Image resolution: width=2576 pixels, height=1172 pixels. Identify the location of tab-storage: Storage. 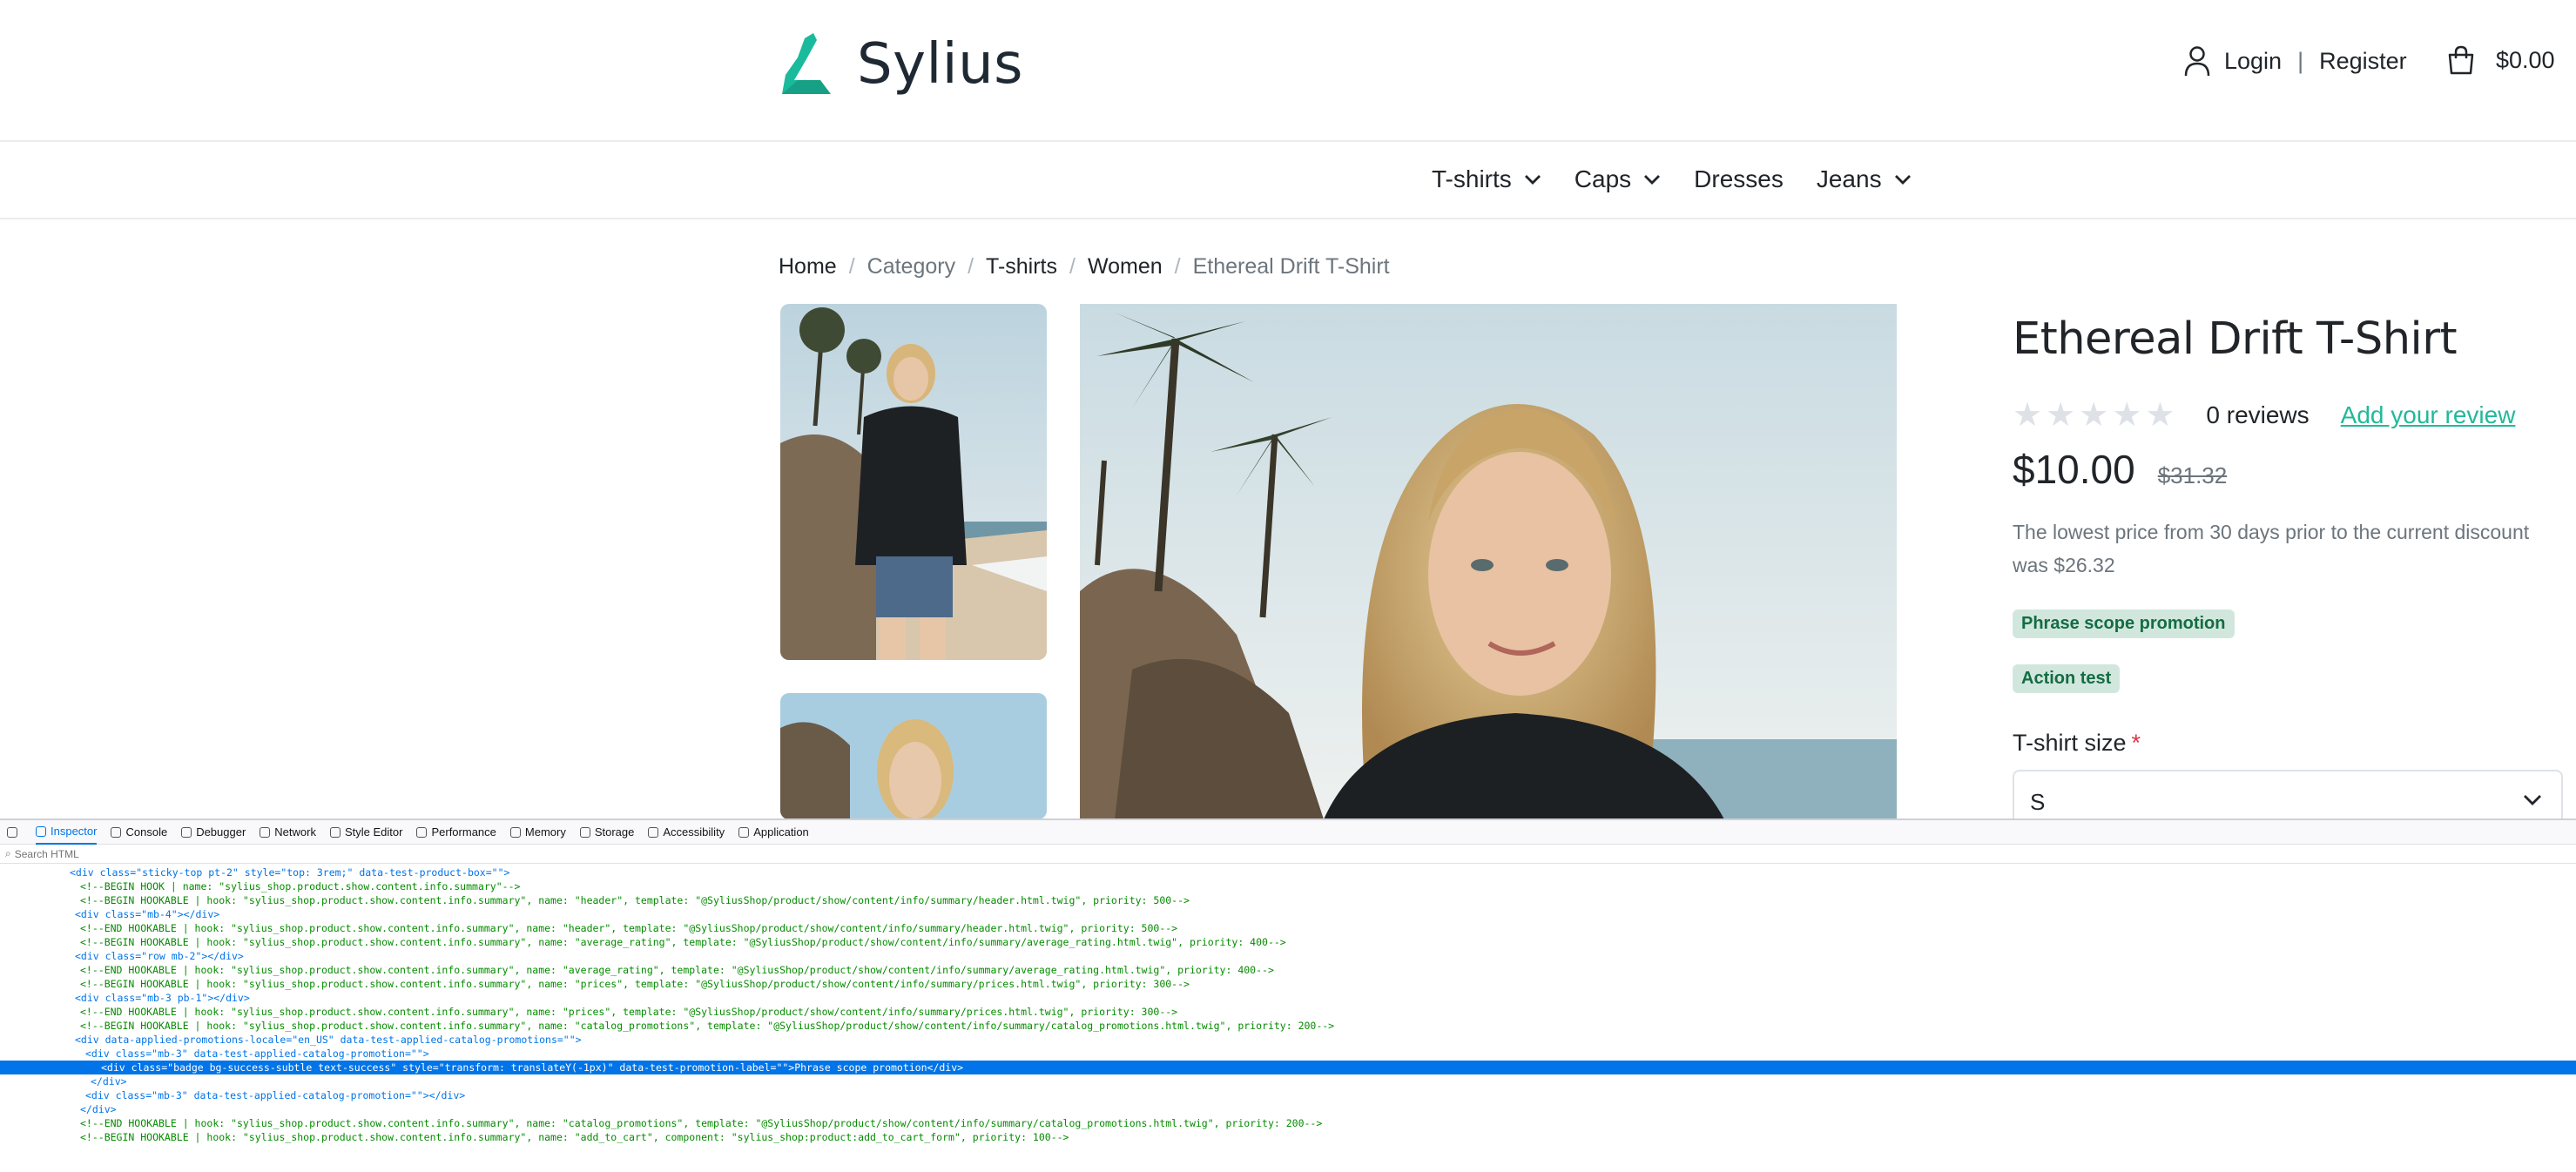
(607, 833).